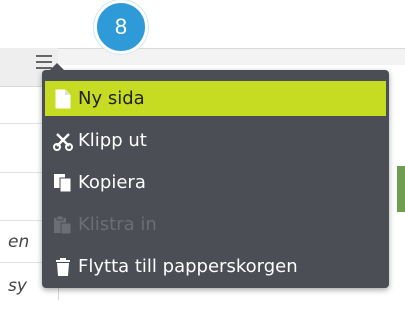 The width and height of the screenshot is (405, 313). What do you see at coordinates (112, 182) in the screenshot?
I see `menu-item-label: Kopiera` at bounding box center [112, 182].